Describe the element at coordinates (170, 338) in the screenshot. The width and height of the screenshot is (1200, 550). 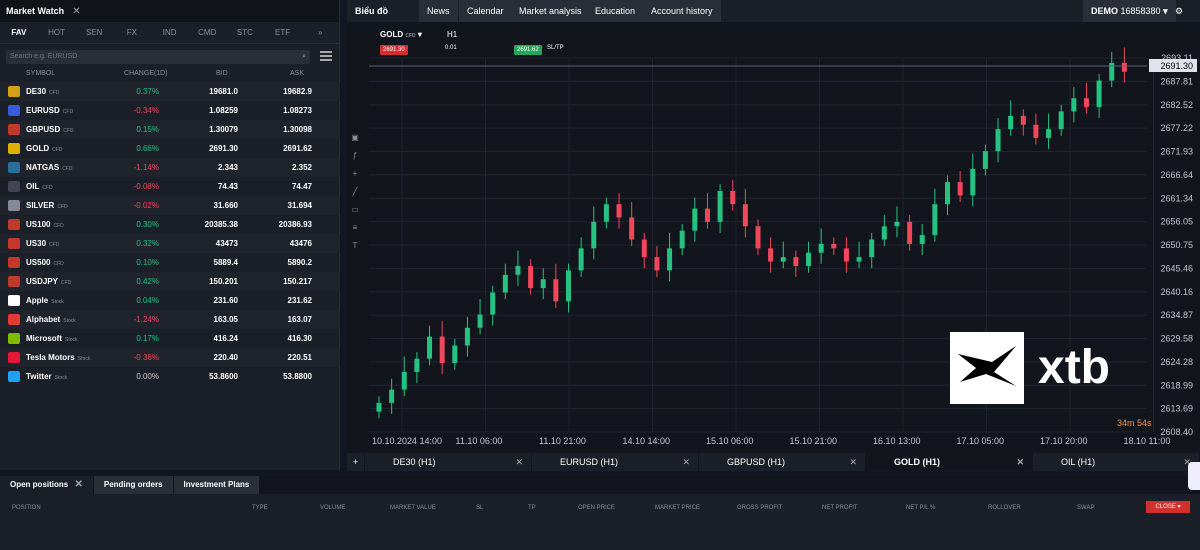
I see `list-item: Microsoft Stock 0.17% 416.24 416.30` at that location.